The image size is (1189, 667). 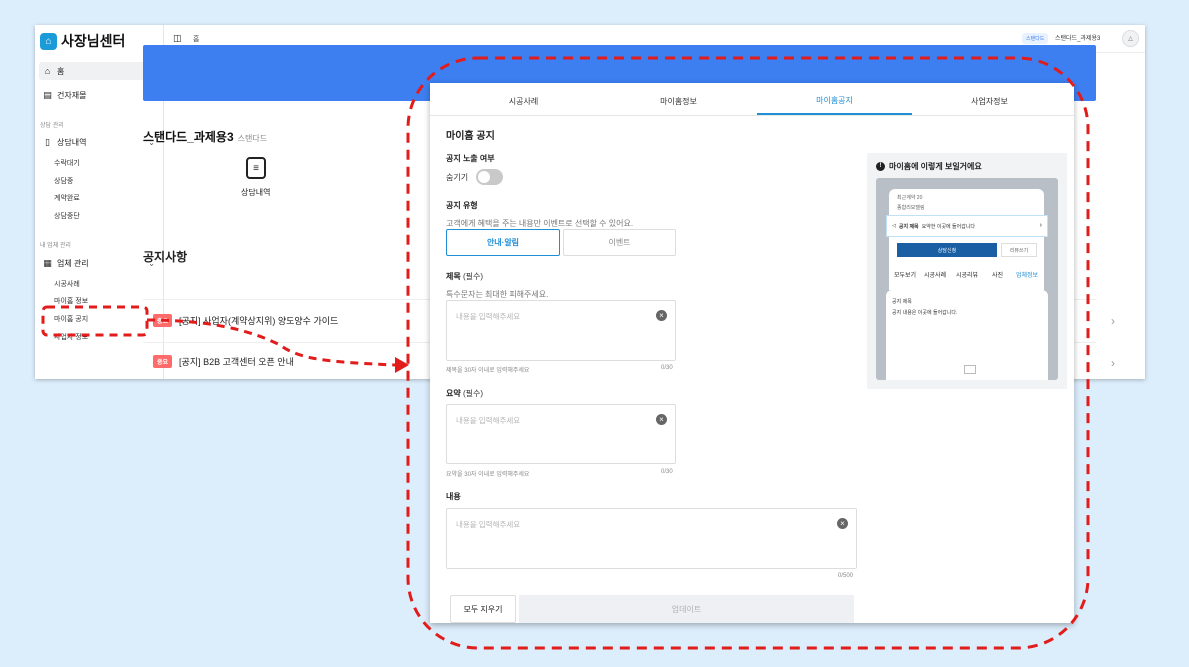 What do you see at coordinates (271, 342) in the screenshot?
I see `annotation-arrow` at bounding box center [271, 342].